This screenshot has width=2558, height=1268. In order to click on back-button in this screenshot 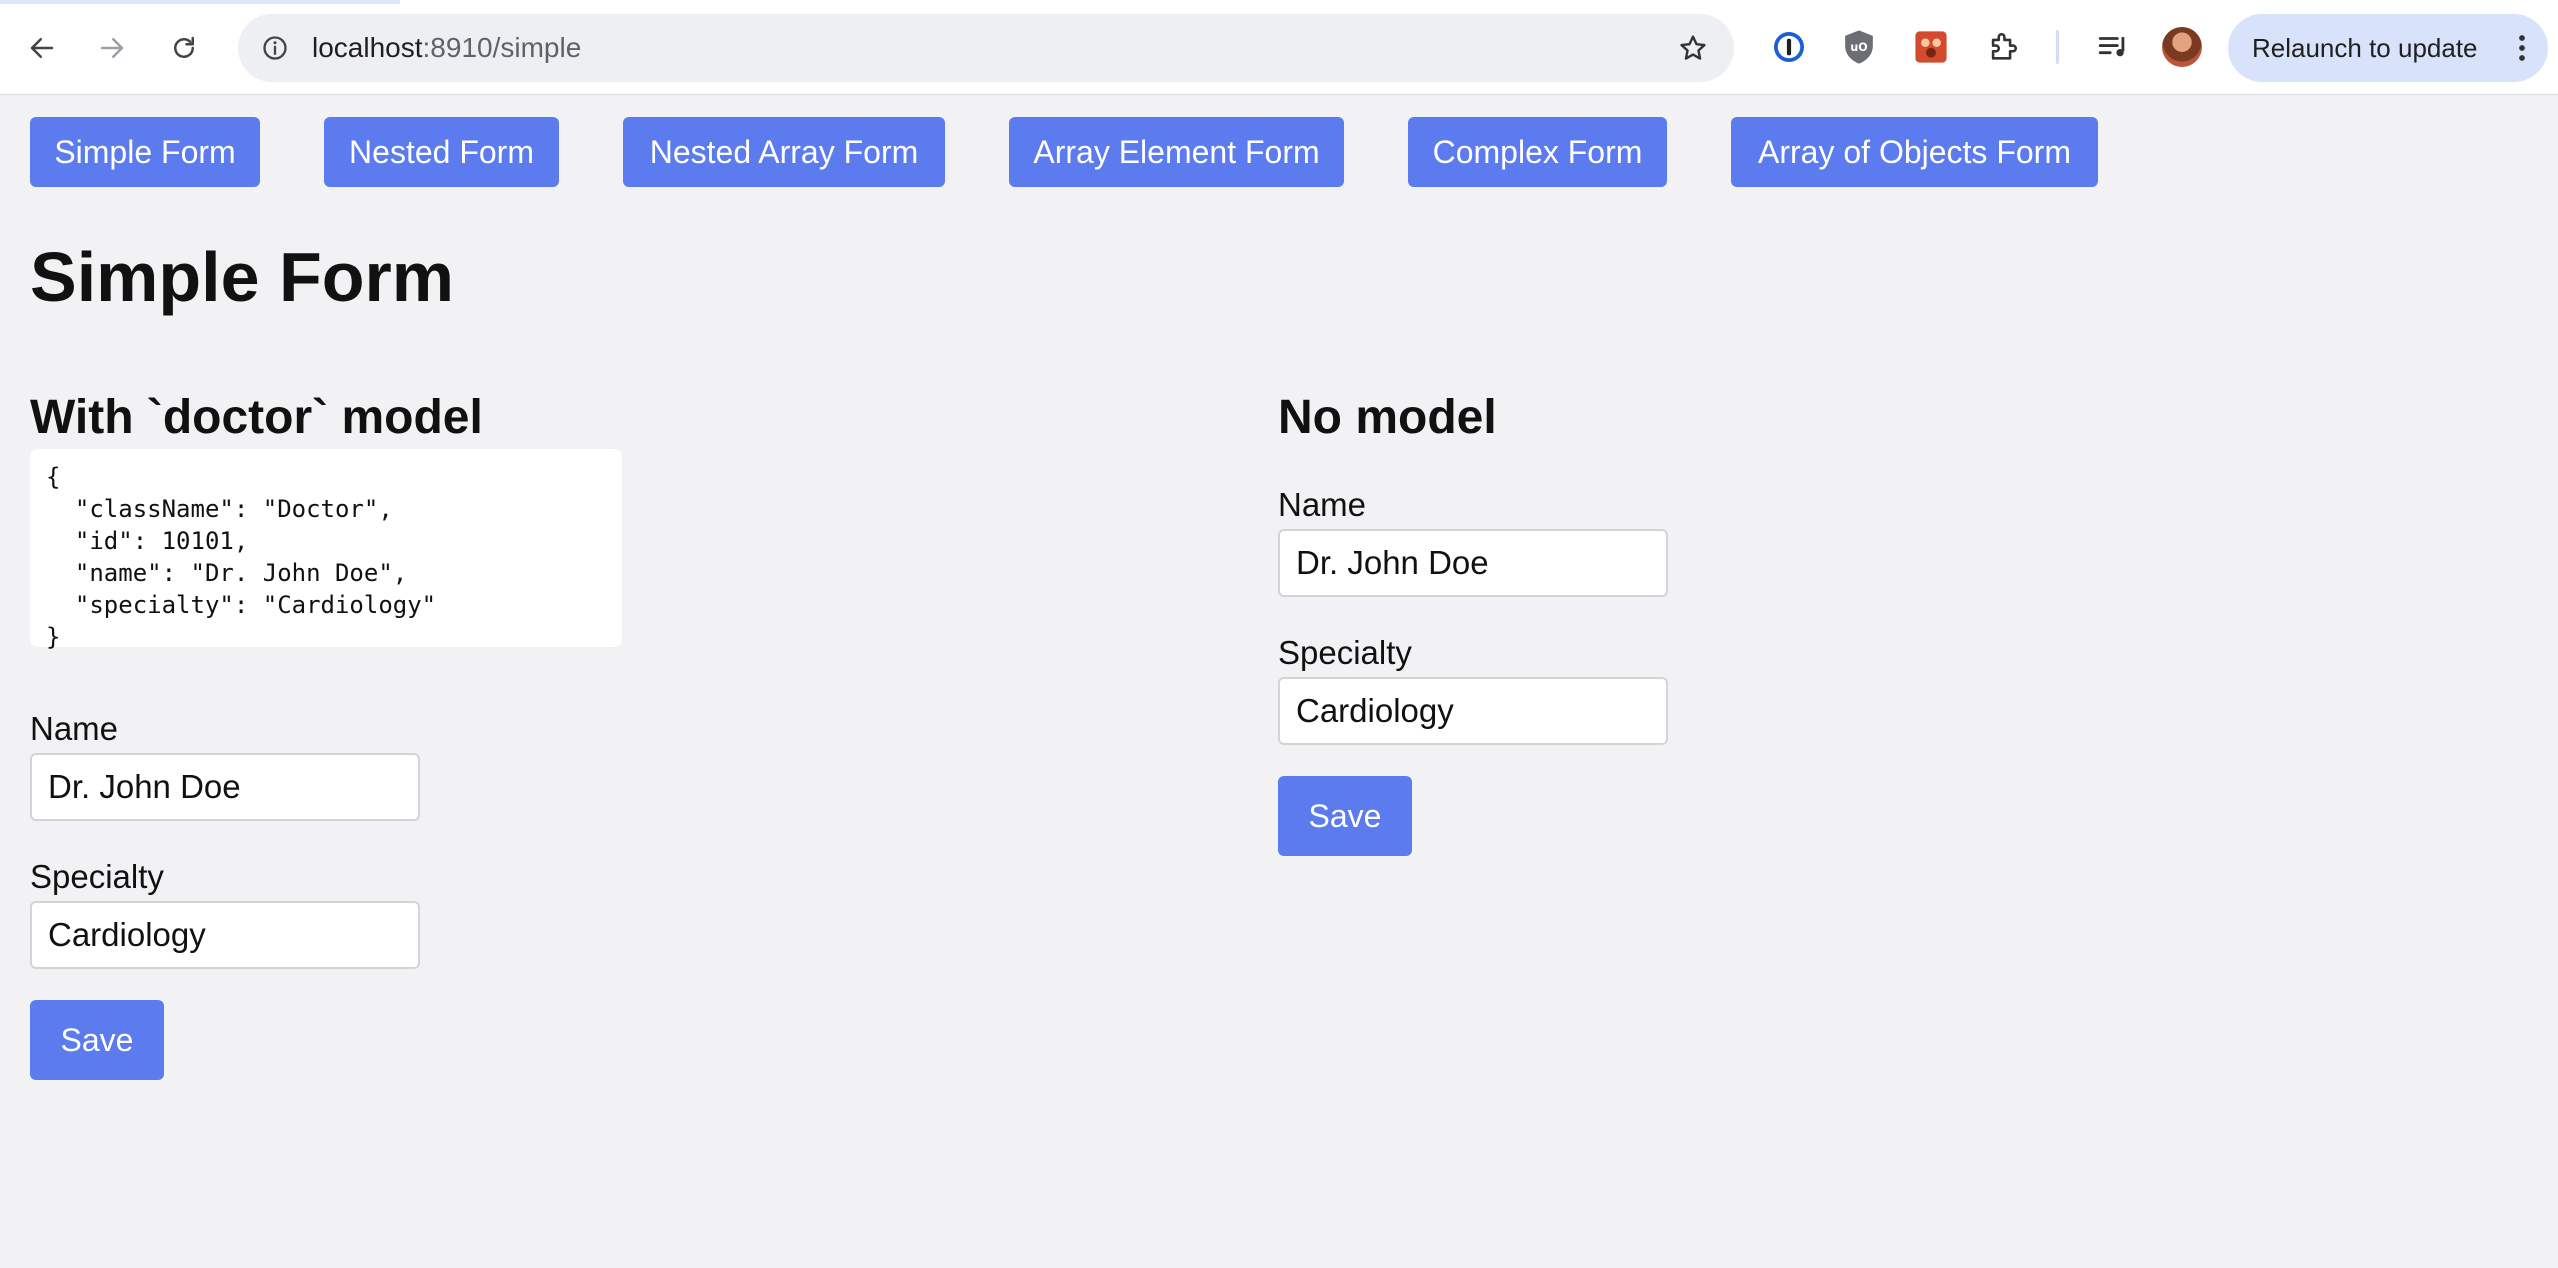, I will do `click(42, 48)`.